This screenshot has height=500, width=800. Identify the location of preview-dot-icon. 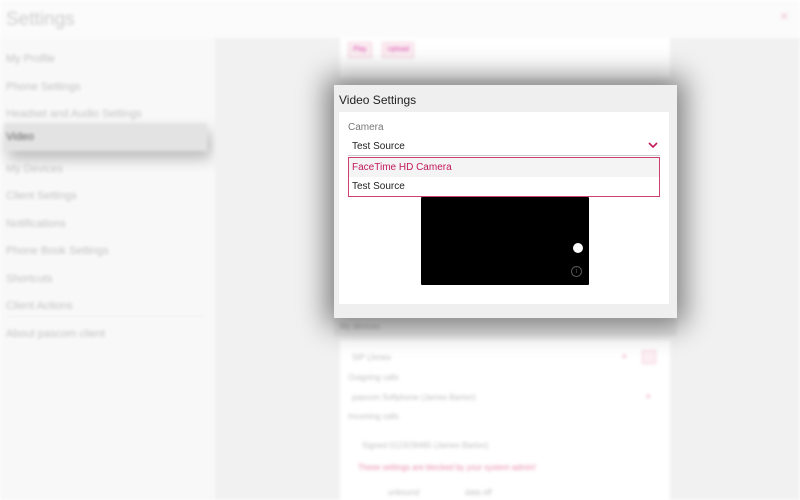
(578, 248).